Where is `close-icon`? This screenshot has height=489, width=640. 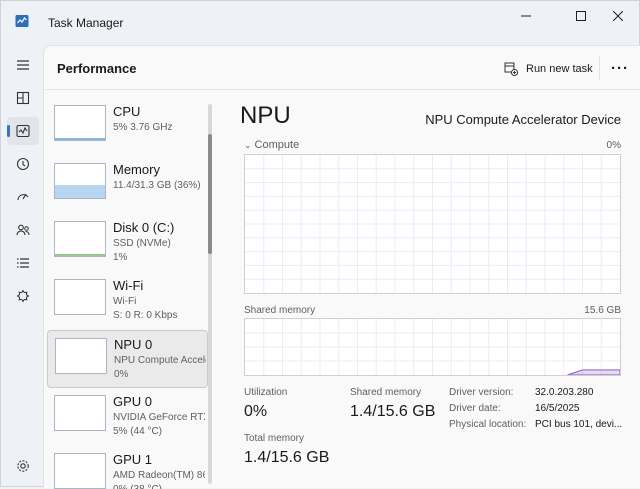 close-icon is located at coordinates (618, 16).